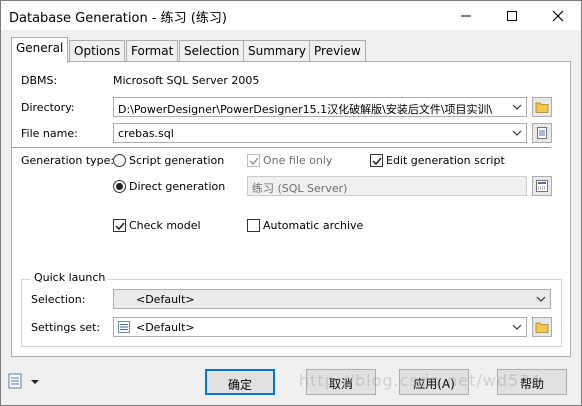  I want to click on close-button, so click(558, 15).